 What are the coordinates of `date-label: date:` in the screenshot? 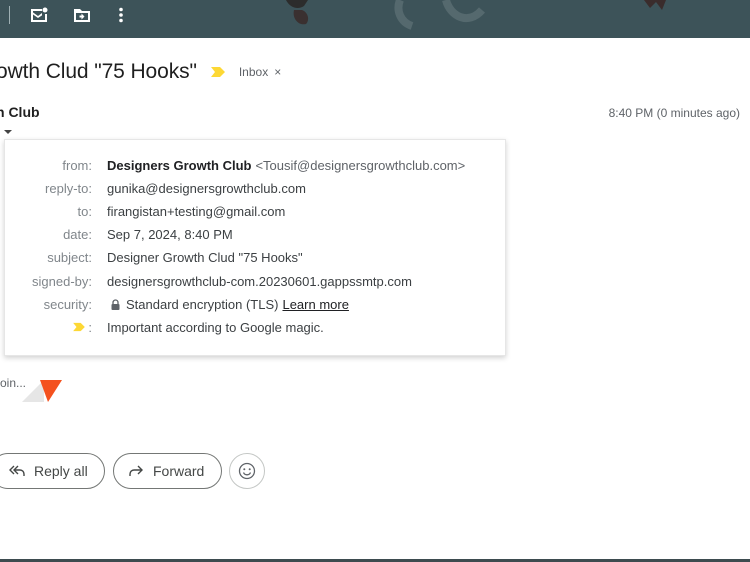 It's located at (77, 234).